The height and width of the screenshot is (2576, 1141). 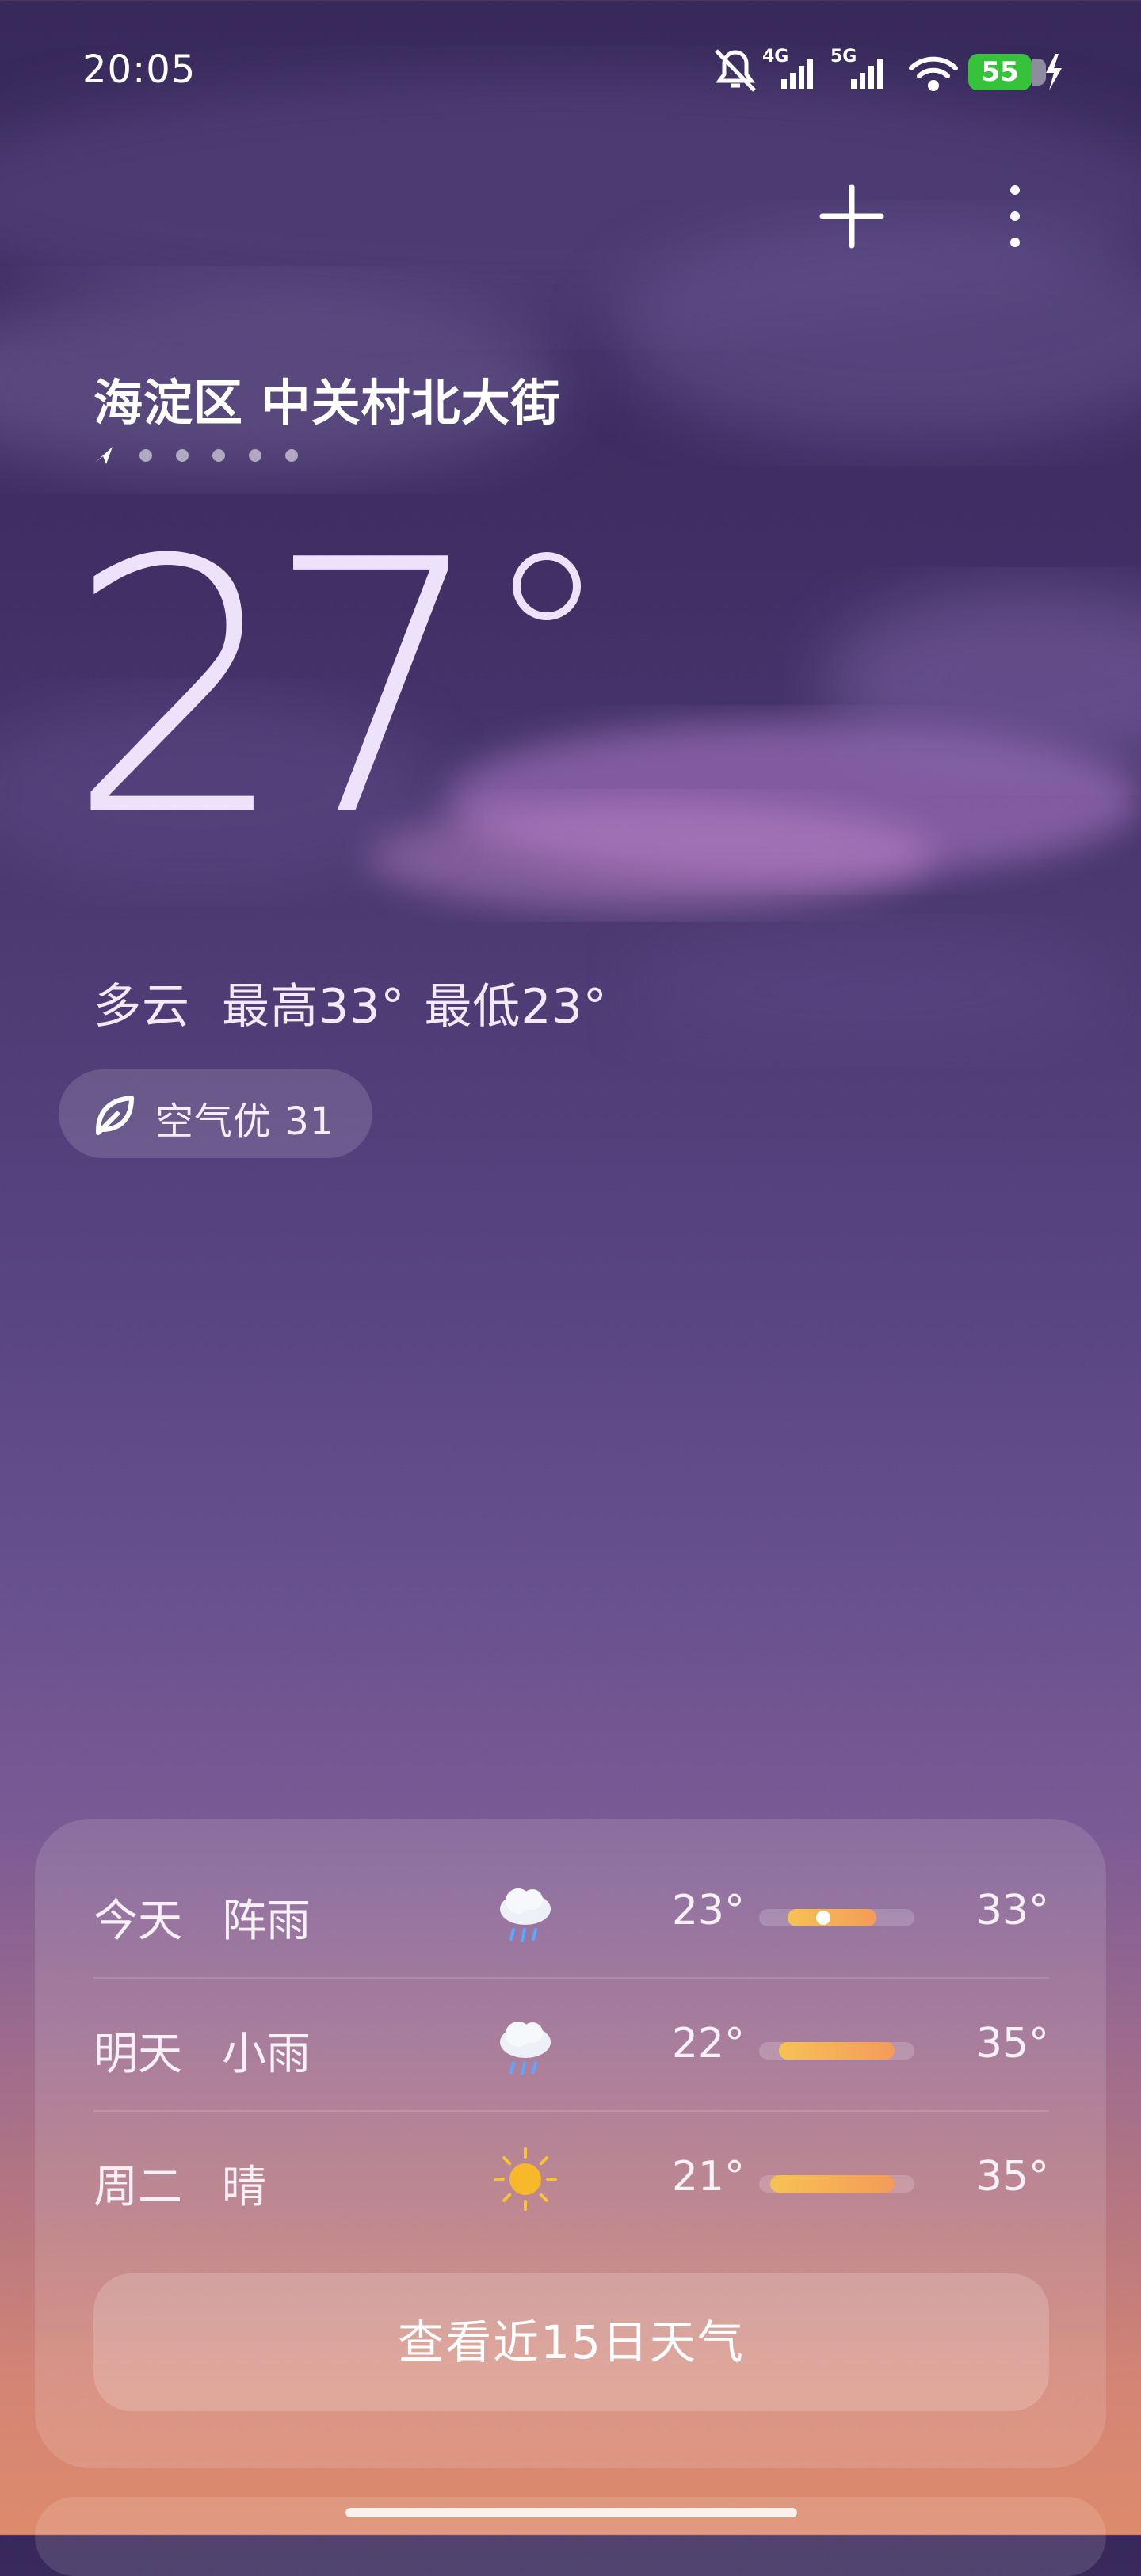 What do you see at coordinates (547, 586) in the screenshot?
I see `degree-symbol` at bounding box center [547, 586].